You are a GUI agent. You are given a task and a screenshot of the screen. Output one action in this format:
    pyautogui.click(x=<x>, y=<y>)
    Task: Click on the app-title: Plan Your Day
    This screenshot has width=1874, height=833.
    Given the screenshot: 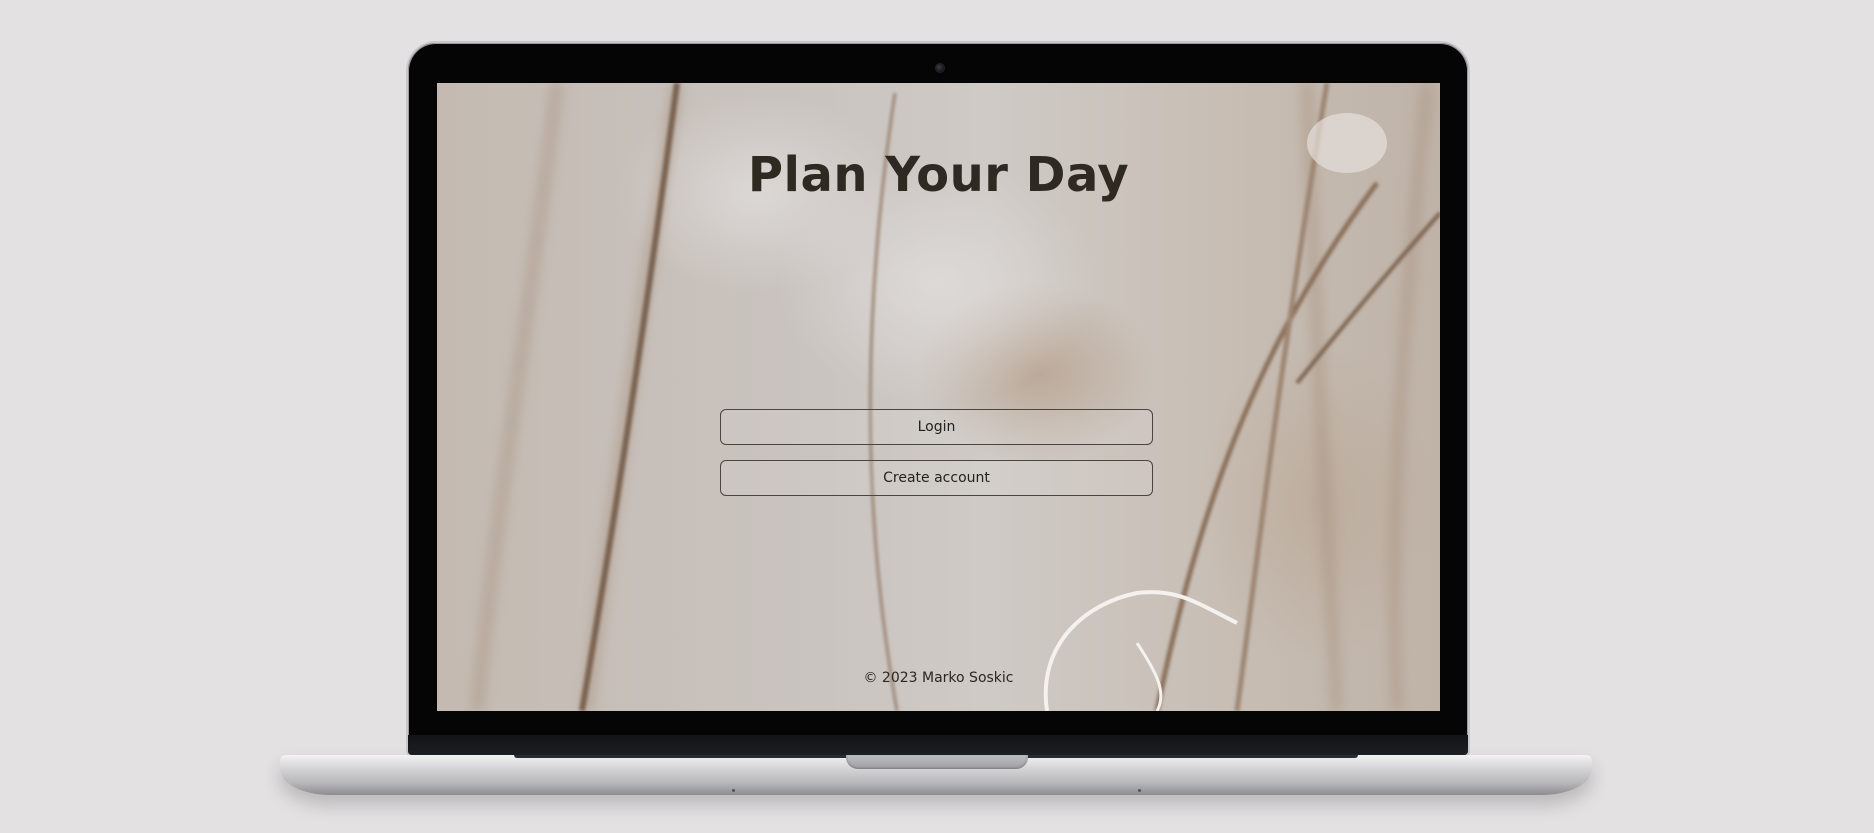 What is the action you would take?
    pyautogui.click(x=938, y=175)
    